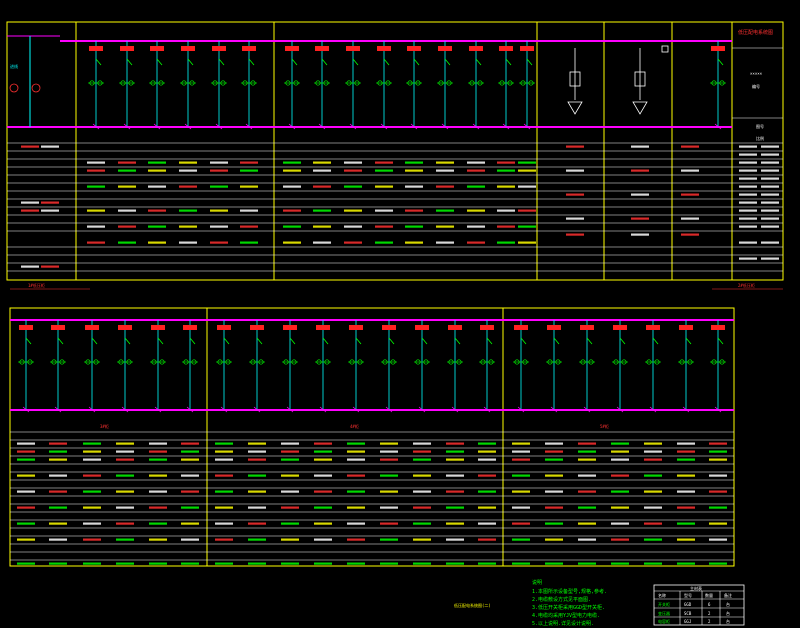 This screenshot has height=628, width=800. What do you see at coordinates (688, 613) in the screenshot?
I see `legend-r2c2: SCB` at bounding box center [688, 613].